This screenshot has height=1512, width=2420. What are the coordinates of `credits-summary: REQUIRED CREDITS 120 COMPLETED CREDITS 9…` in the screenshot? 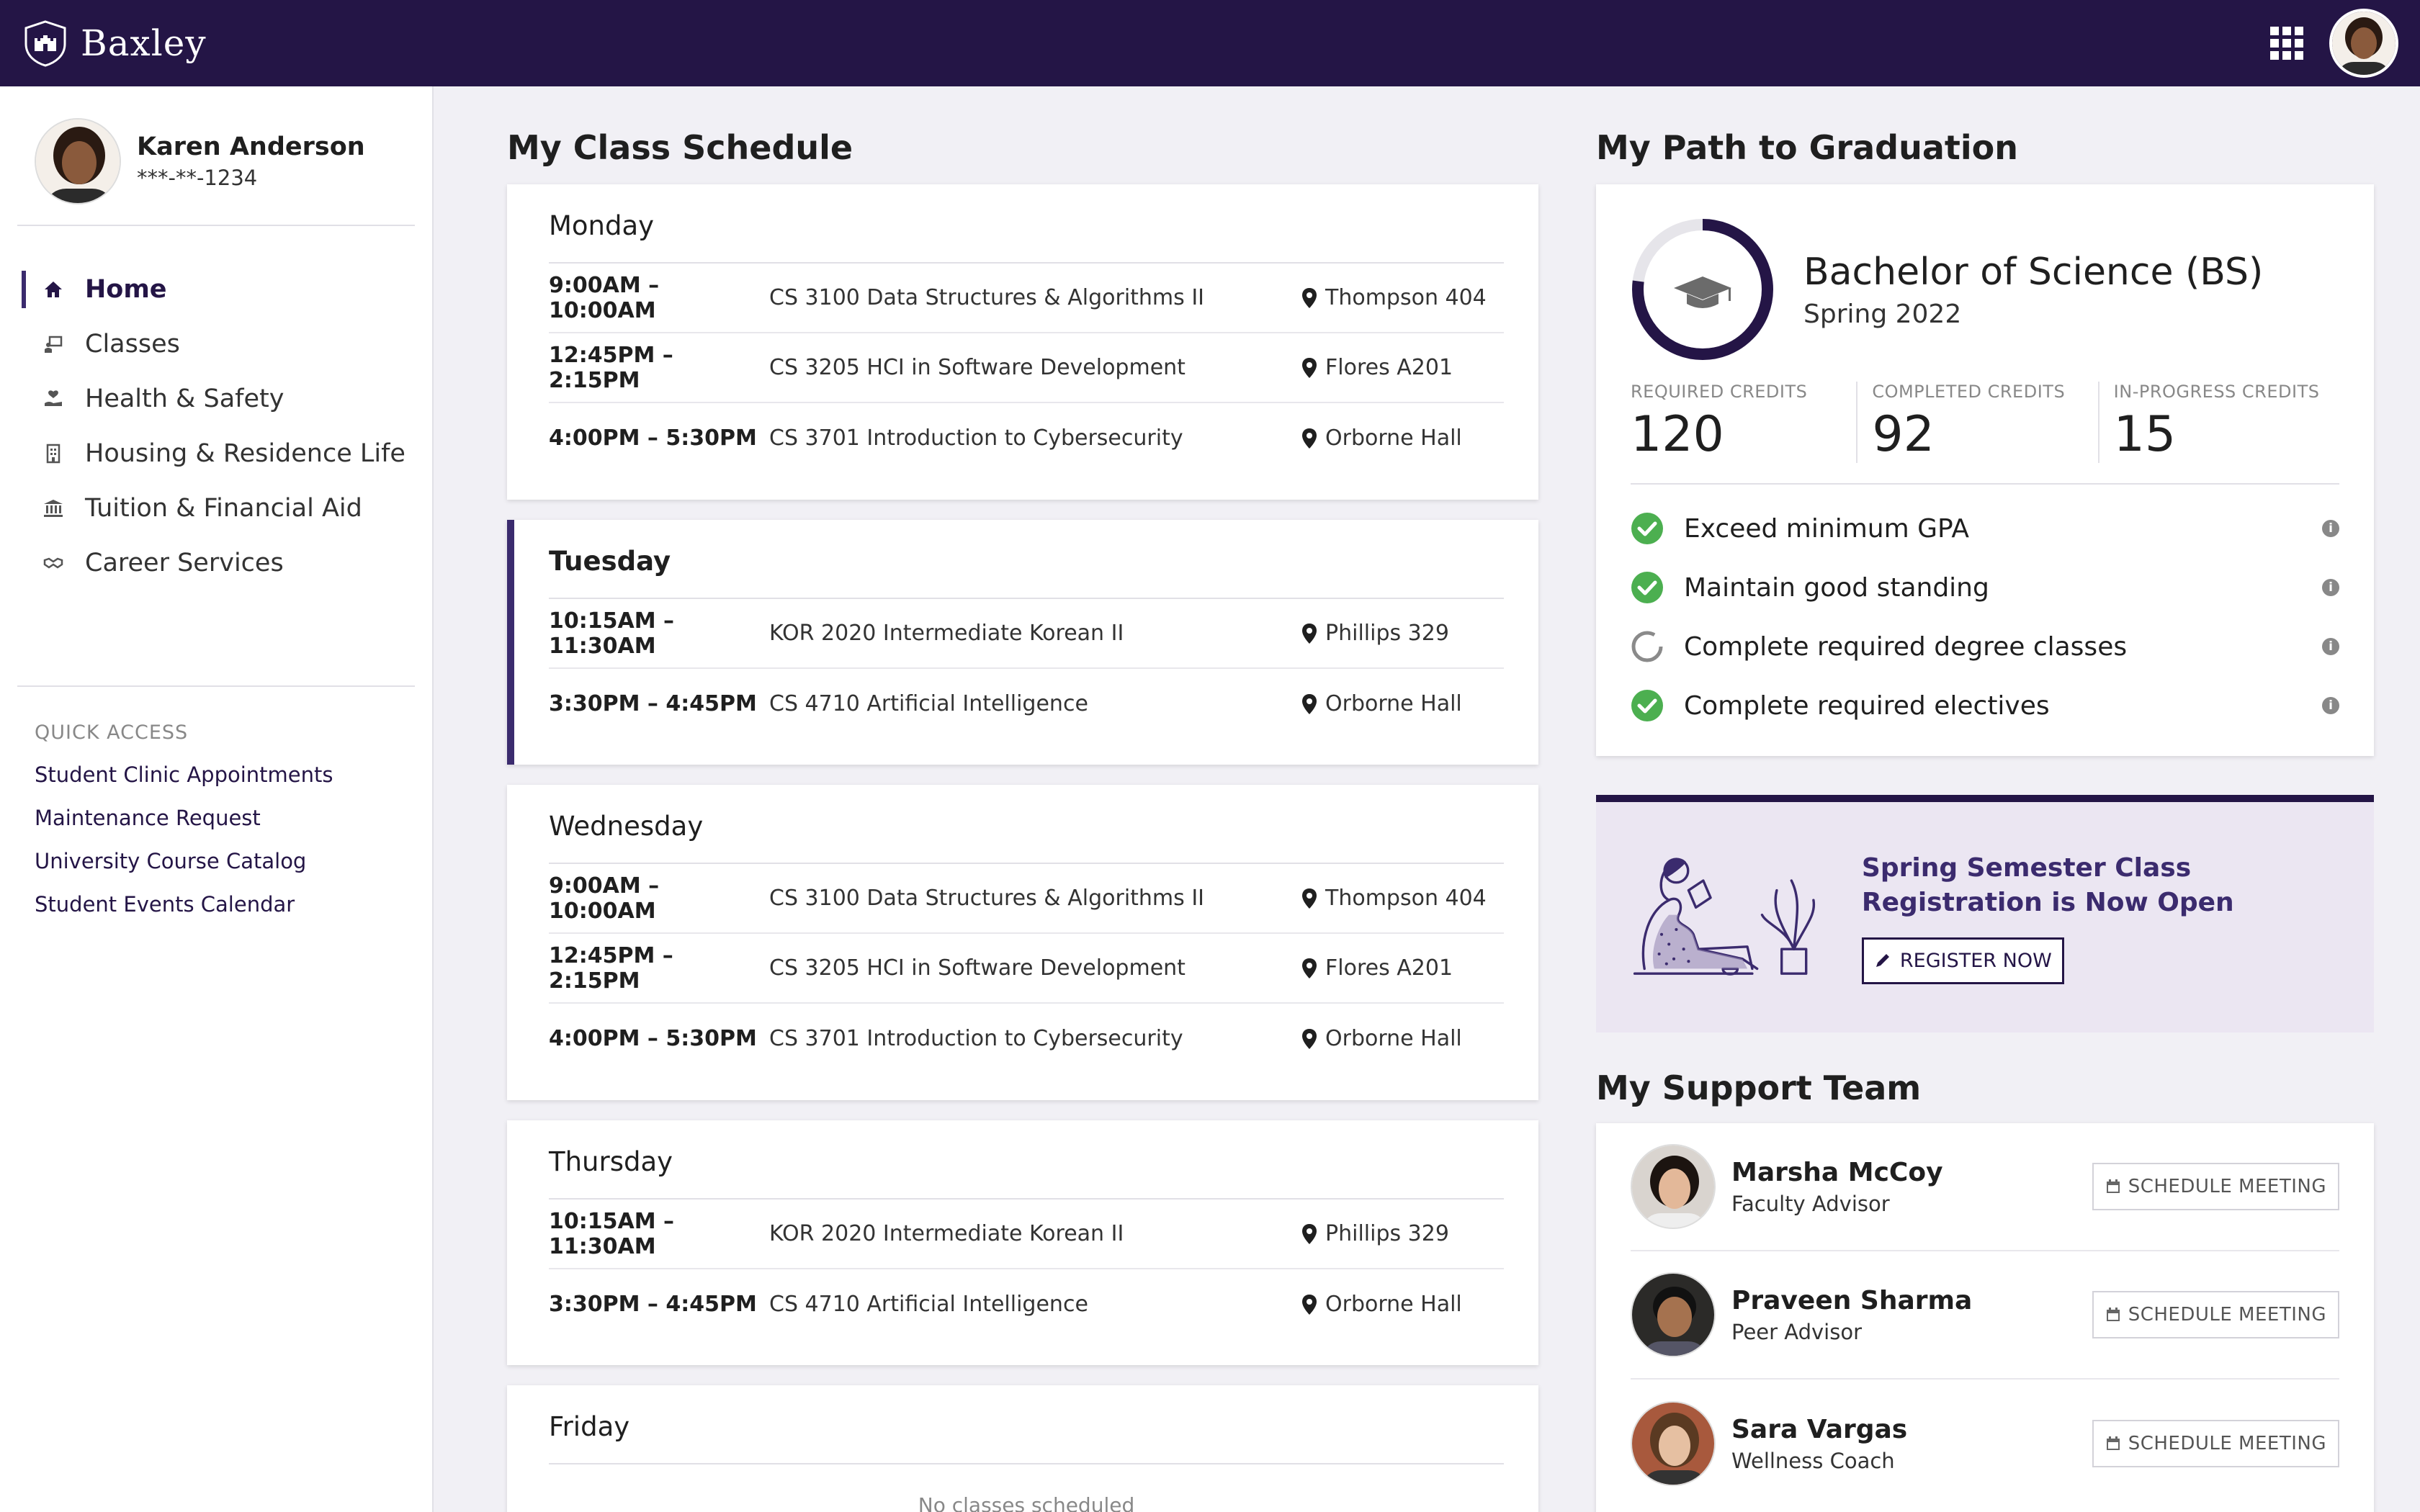 It's located at (1985, 433).